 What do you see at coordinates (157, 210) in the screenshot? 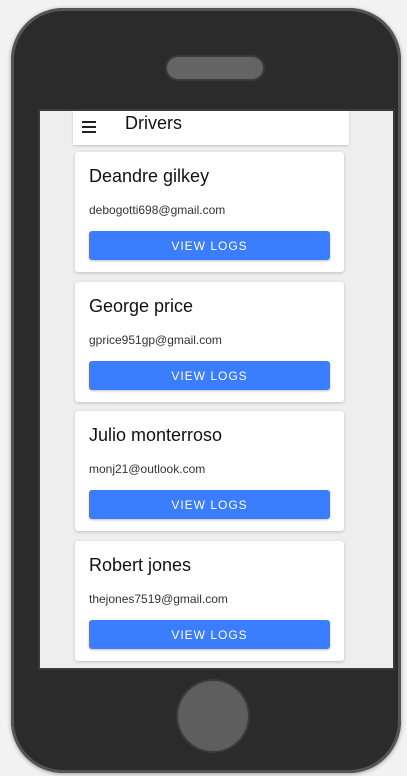
I see `driver-email: debogotti698@gmail.com` at bounding box center [157, 210].